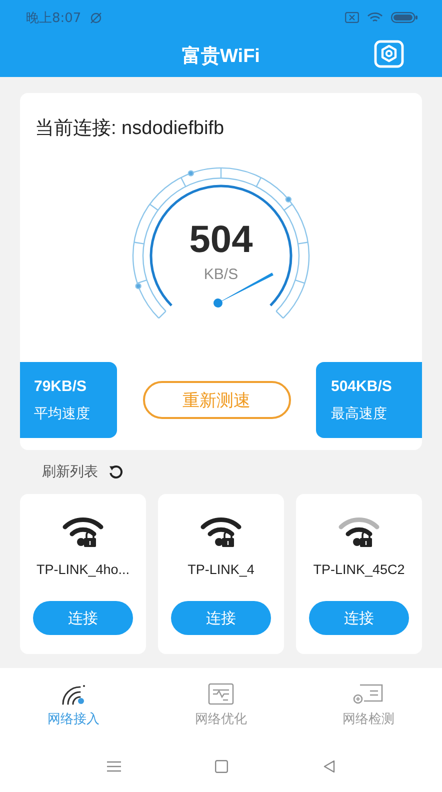 This screenshot has width=442, height=792. I want to click on card-icon, so click(368, 694).